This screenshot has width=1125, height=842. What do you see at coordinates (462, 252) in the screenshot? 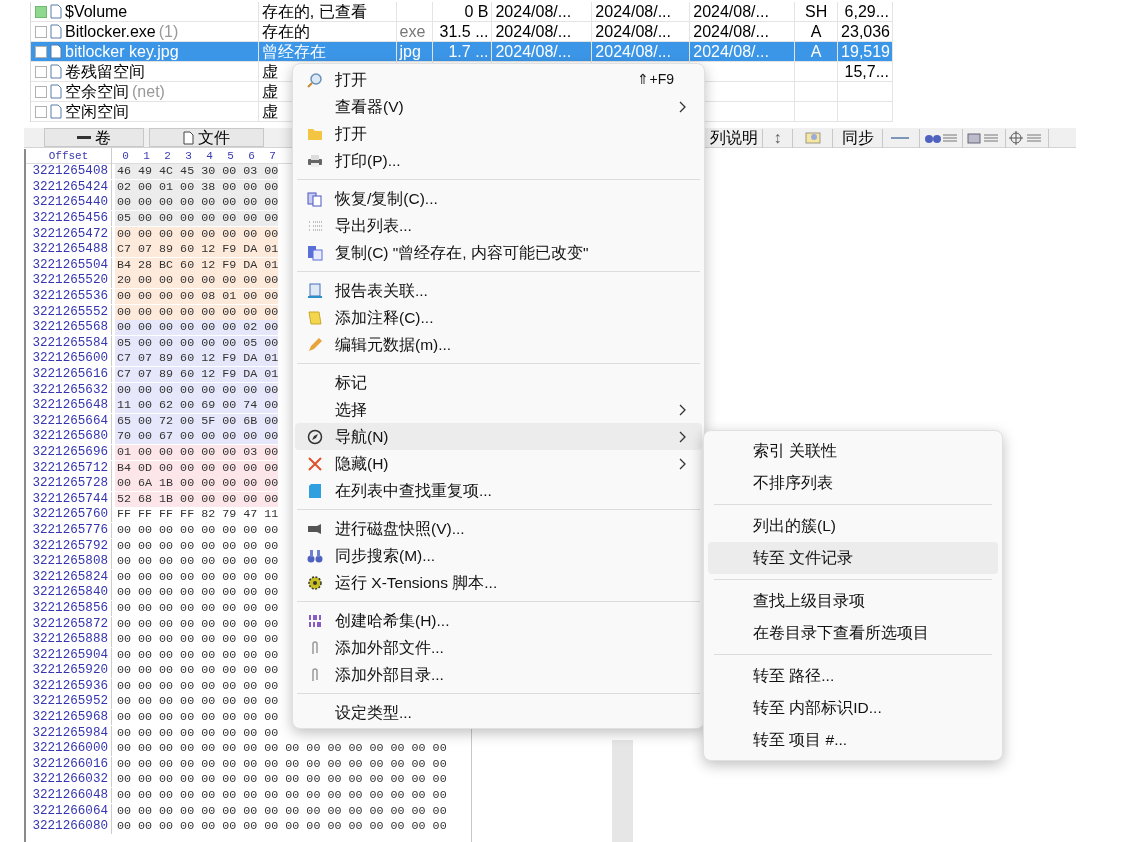
I see `menu-label: 复制(C) "曾经存在, 内容可能已改变"` at bounding box center [462, 252].